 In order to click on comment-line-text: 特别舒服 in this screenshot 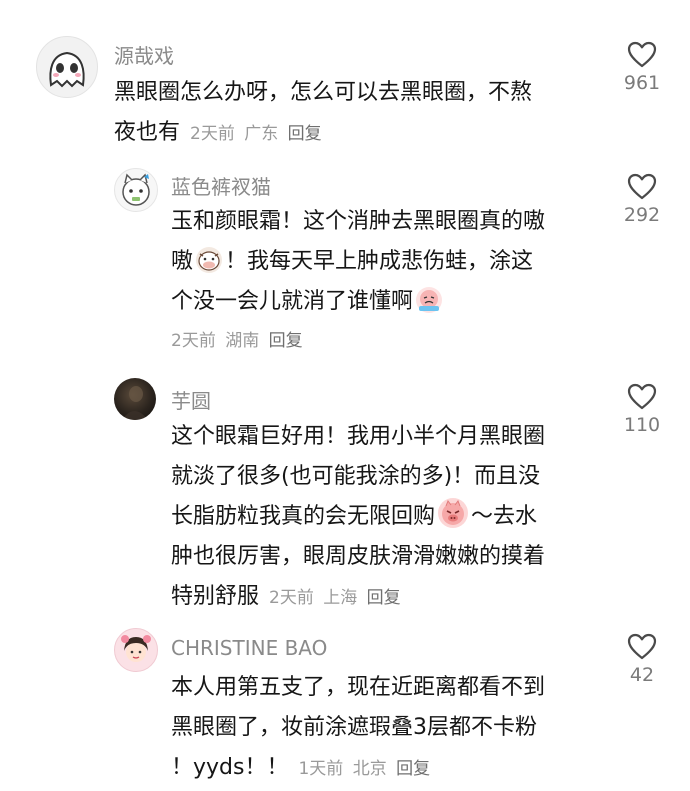, I will do `click(215, 596)`.